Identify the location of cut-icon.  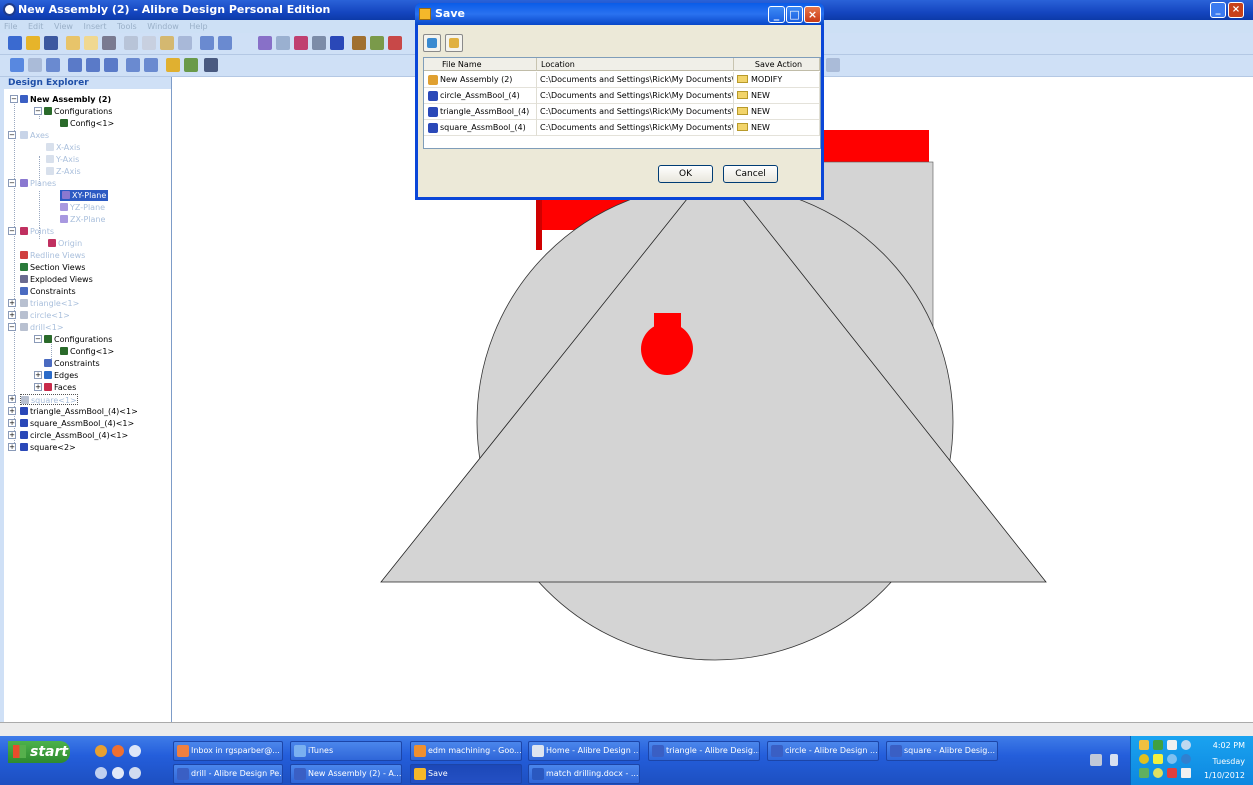
(131, 43).